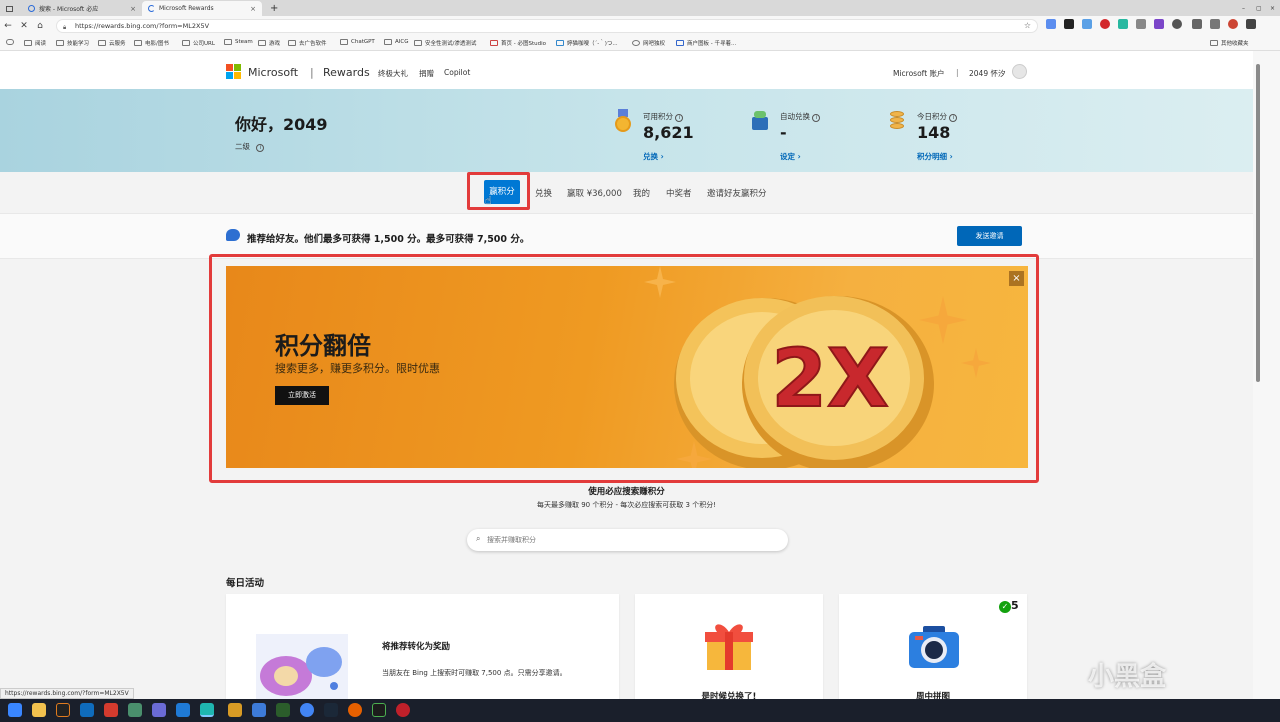 This screenshot has height=722, width=1280. I want to click on back-icon: ←, so click(8, 26).